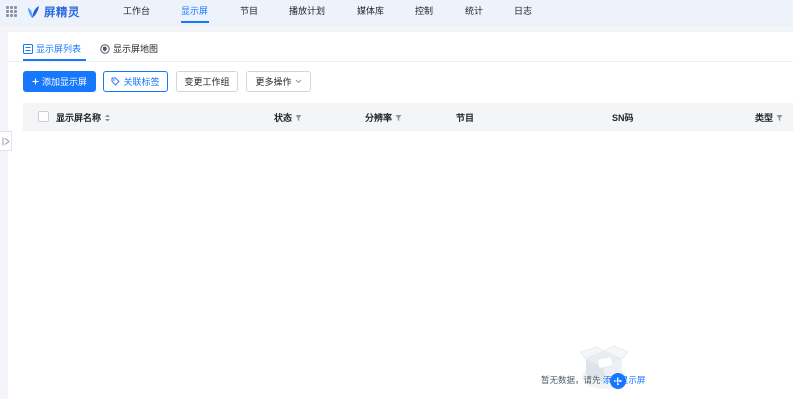  Describe the element at coordinates (79, 118) in the screenshot. I see `column-name-label: 显示屏名称` at that location.